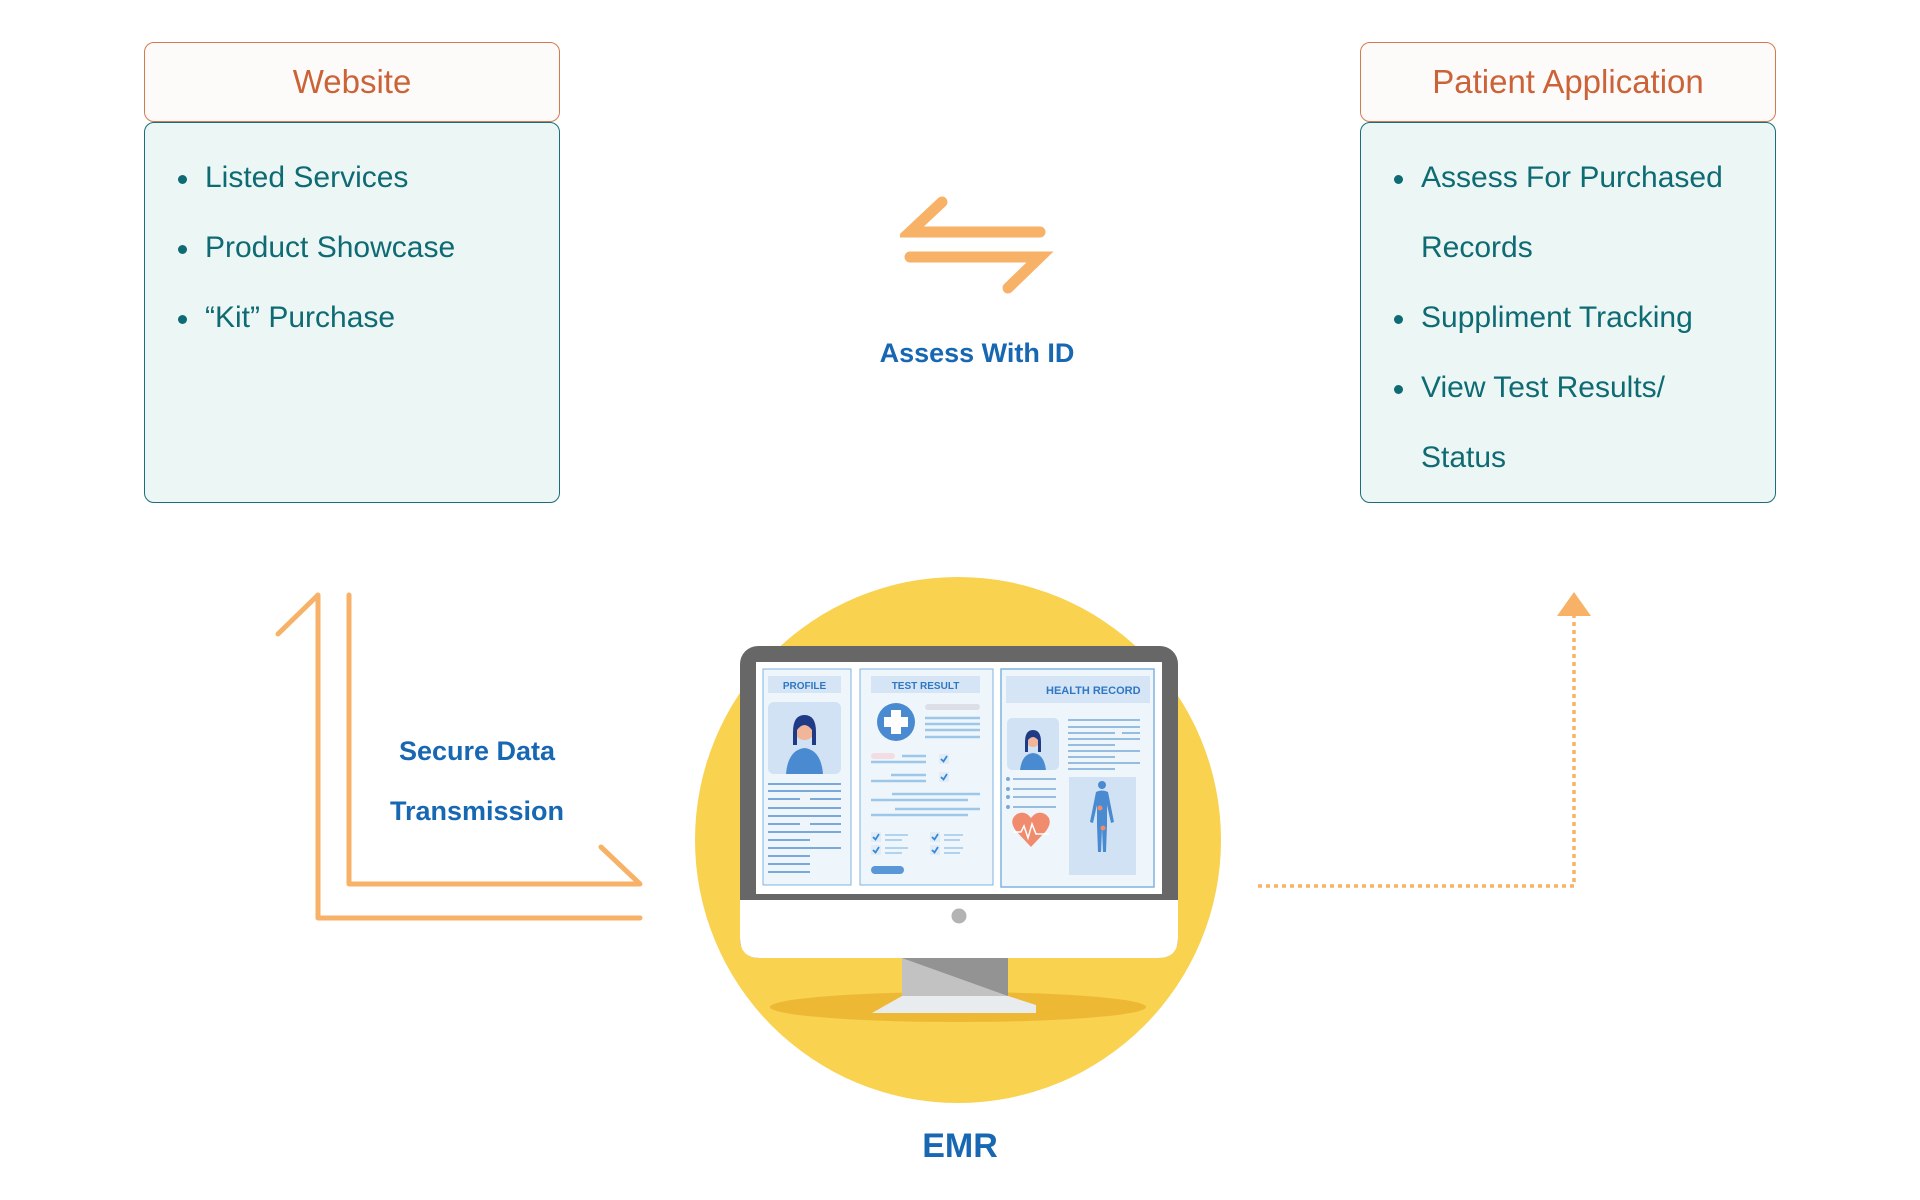 This screenshot has height=1200, width=1920. Describe the element at coordinates (959, 916) in the screenshot. I see `monitor-power-dot` at that location.